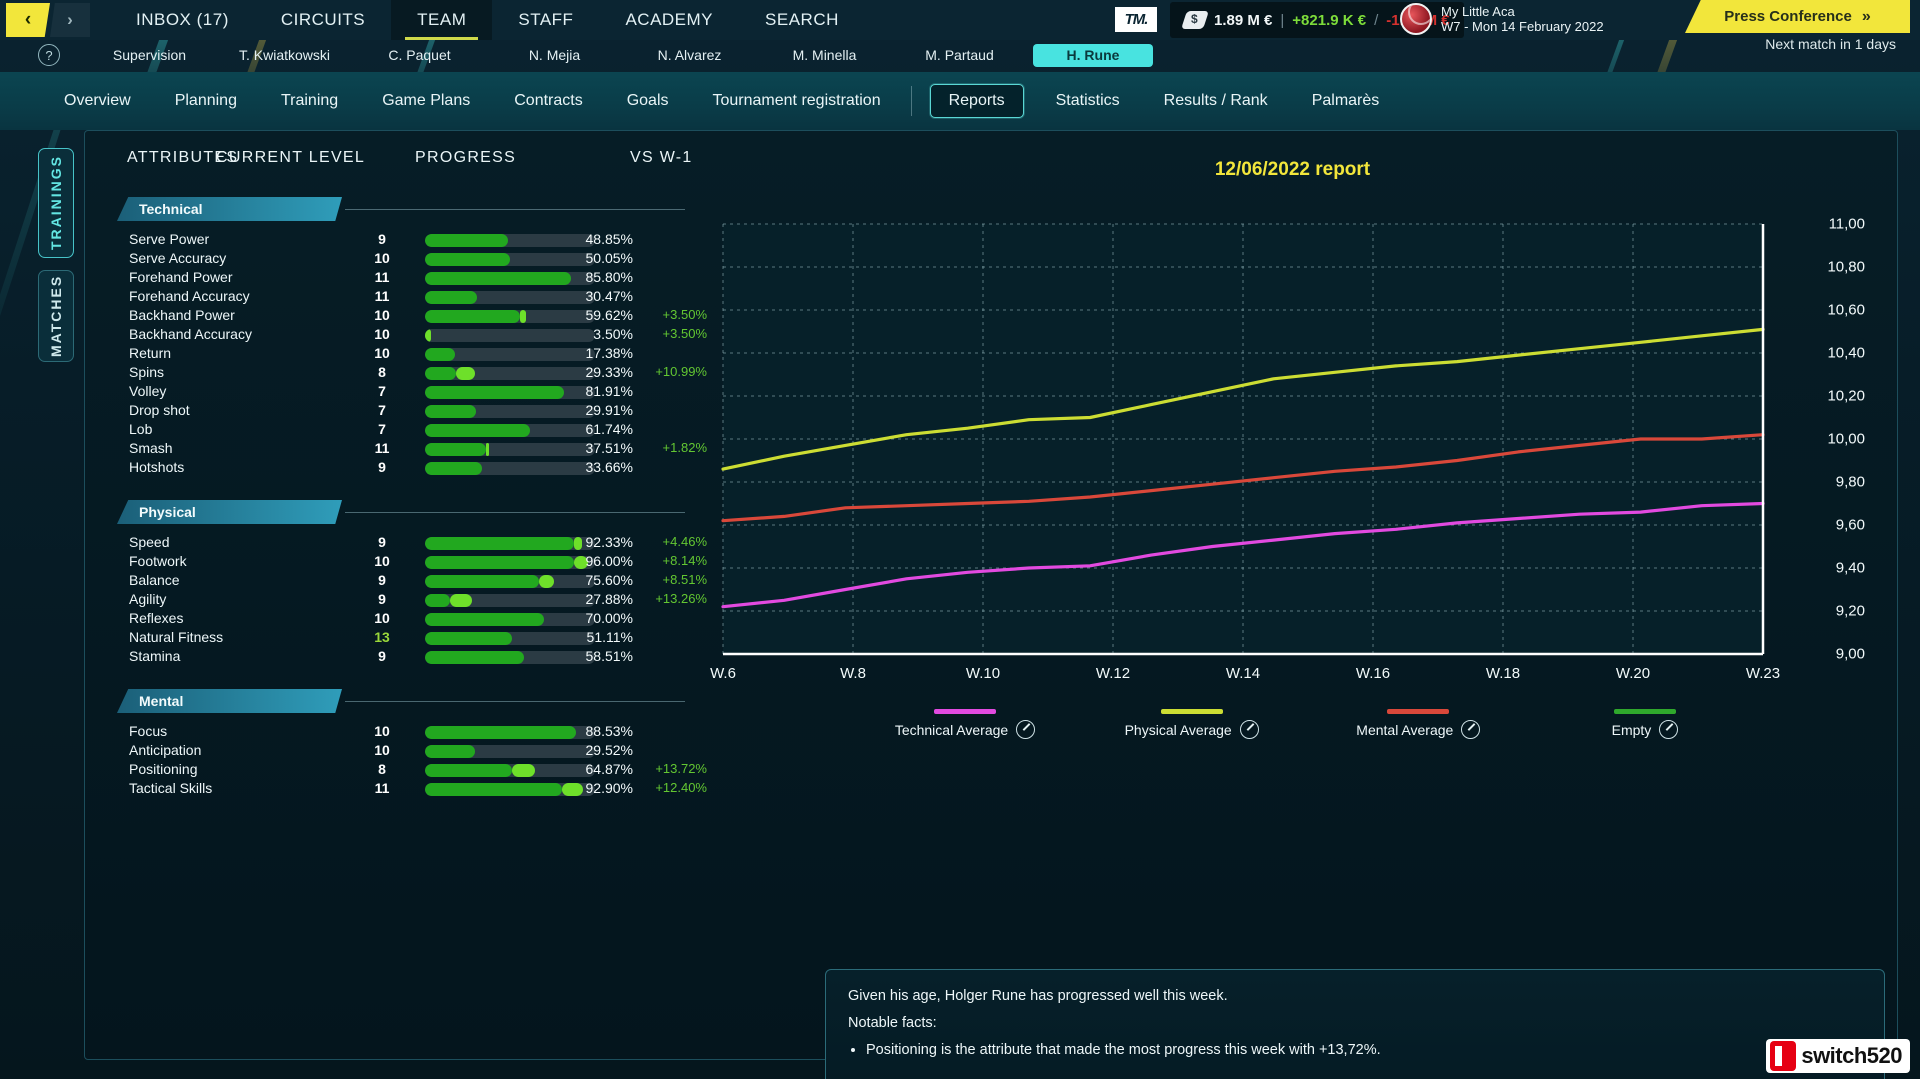  I want to click on player-tab-minella: M. Minella, so click(824, 55).